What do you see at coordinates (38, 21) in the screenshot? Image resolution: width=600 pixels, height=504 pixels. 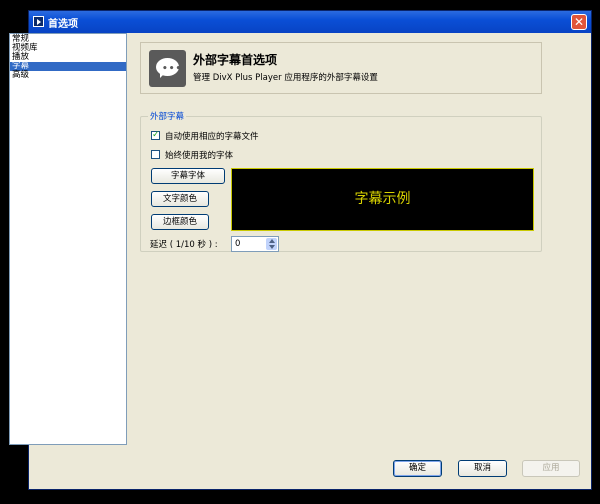 I see `app-icon` at bounding box center [38, 21].